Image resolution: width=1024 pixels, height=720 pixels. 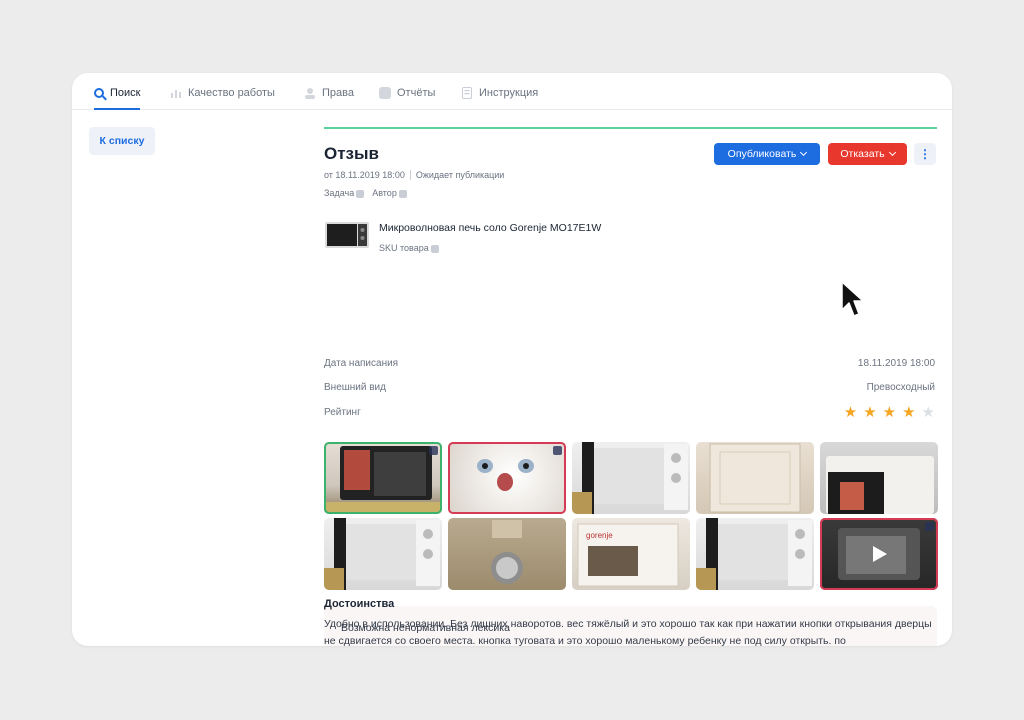 I want to click on status-line, so click(x=630, y=128).